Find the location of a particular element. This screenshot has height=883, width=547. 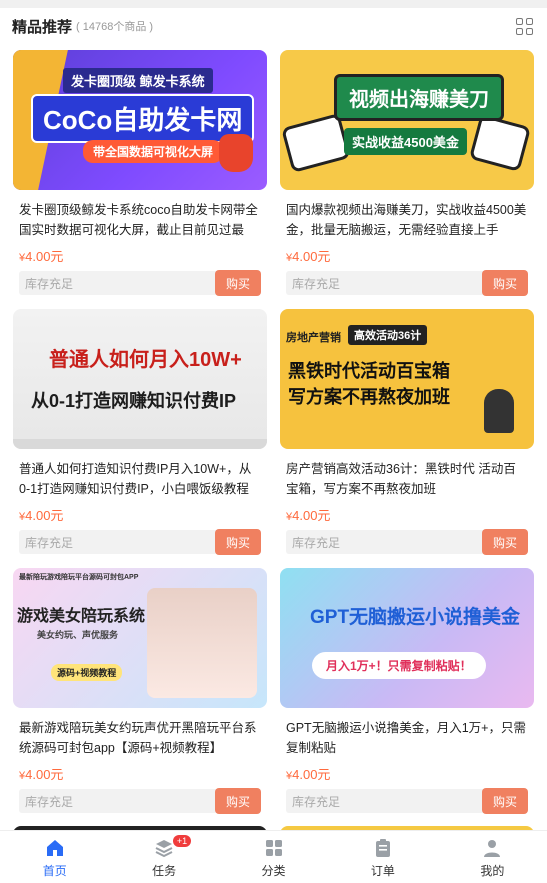

product-title: 国内爆款视频出海赚美刀，实战收益4500美金，批量无脑搬运，无需经验直接上手 is located at coordinates (407, 220).